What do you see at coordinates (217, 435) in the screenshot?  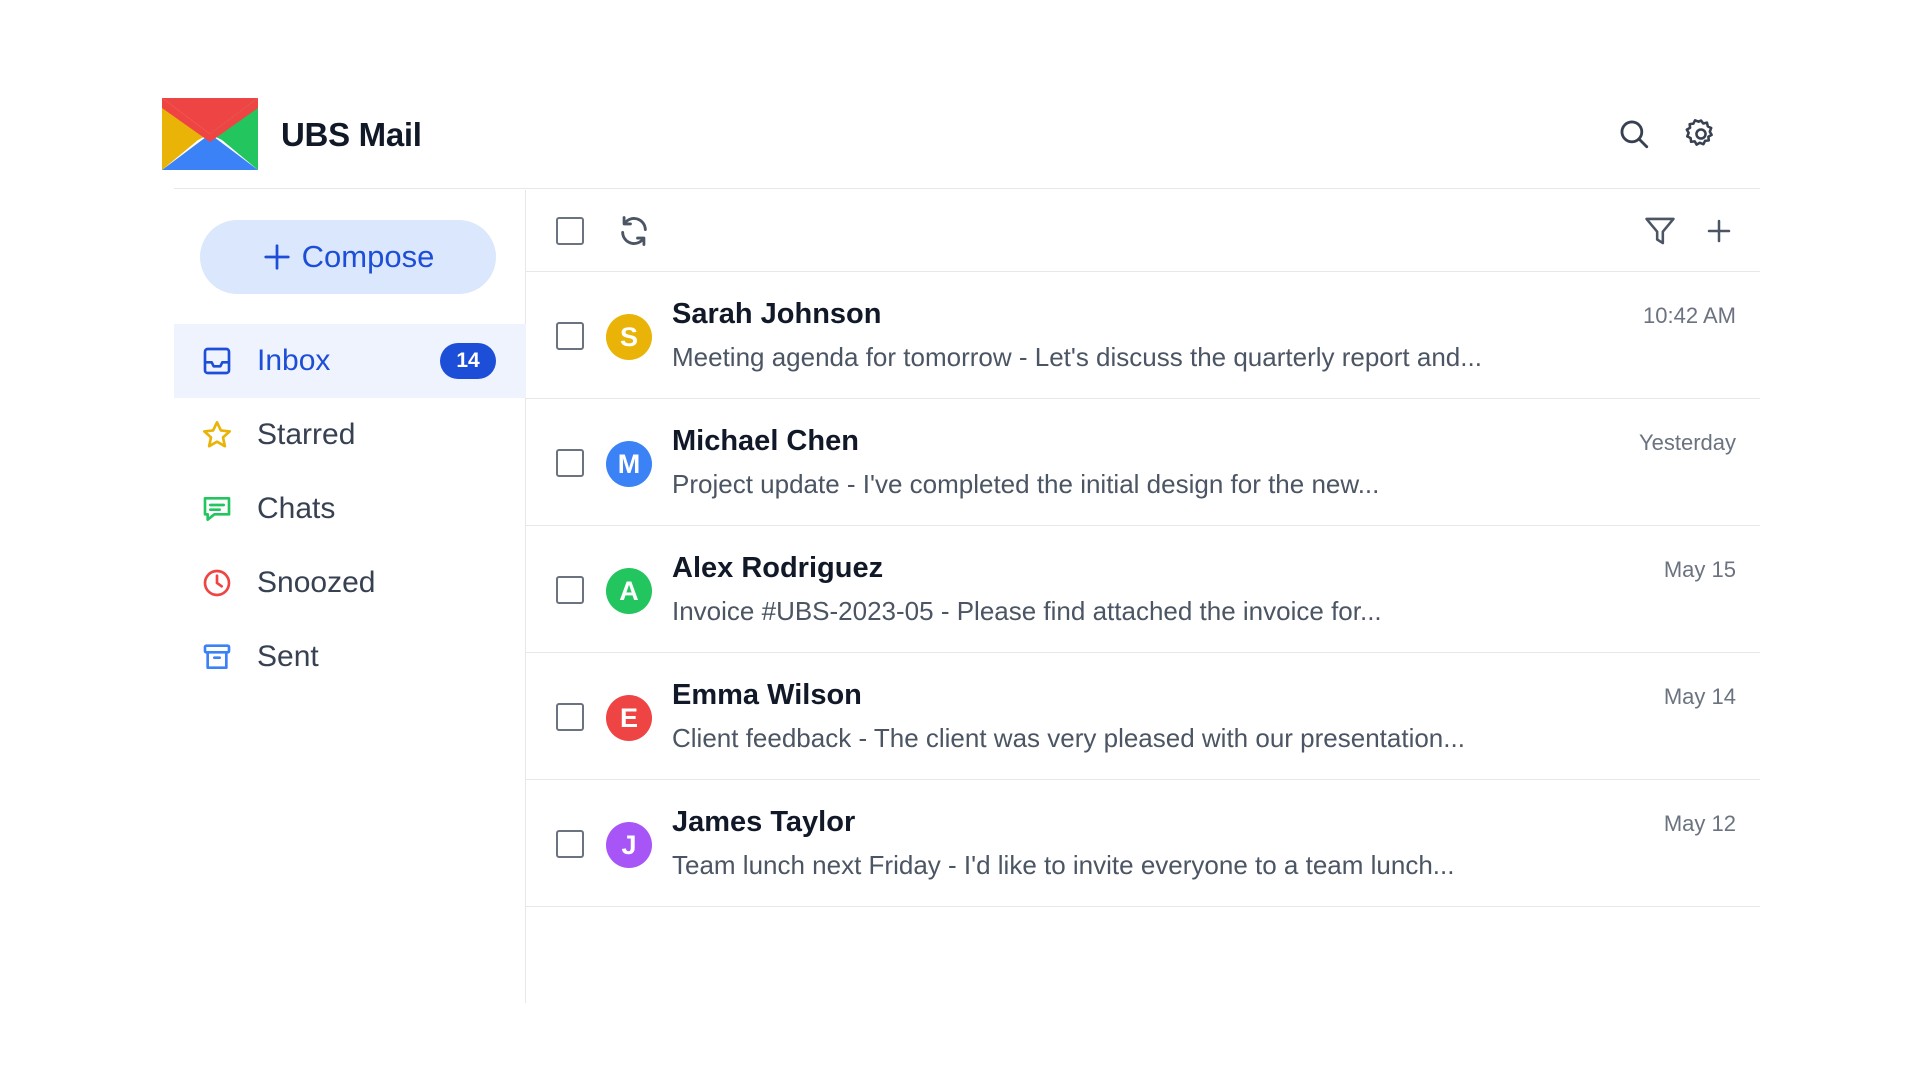 I see `star-icon` at bounding box center [217, 435].